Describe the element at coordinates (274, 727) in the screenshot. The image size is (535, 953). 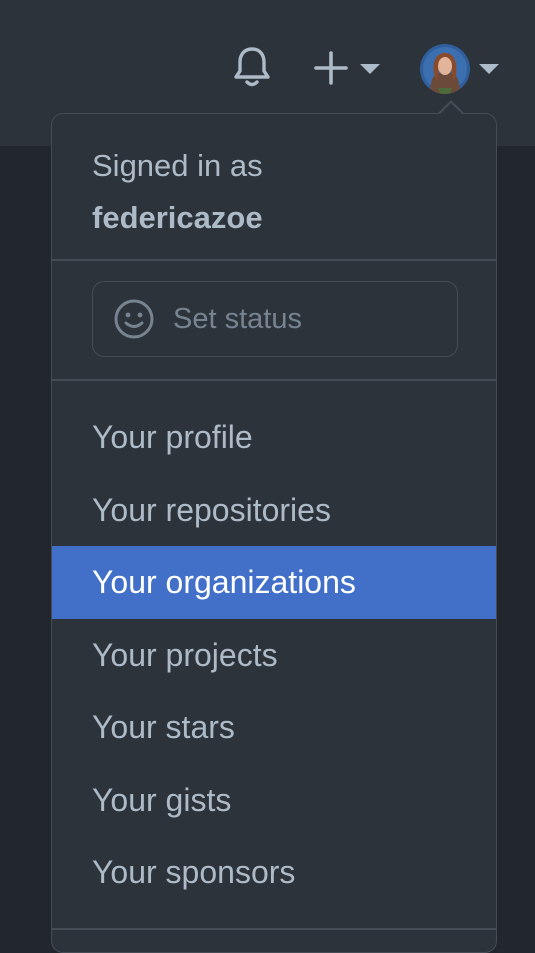
I see `menu-item-your-stars: Your stars` at that location.